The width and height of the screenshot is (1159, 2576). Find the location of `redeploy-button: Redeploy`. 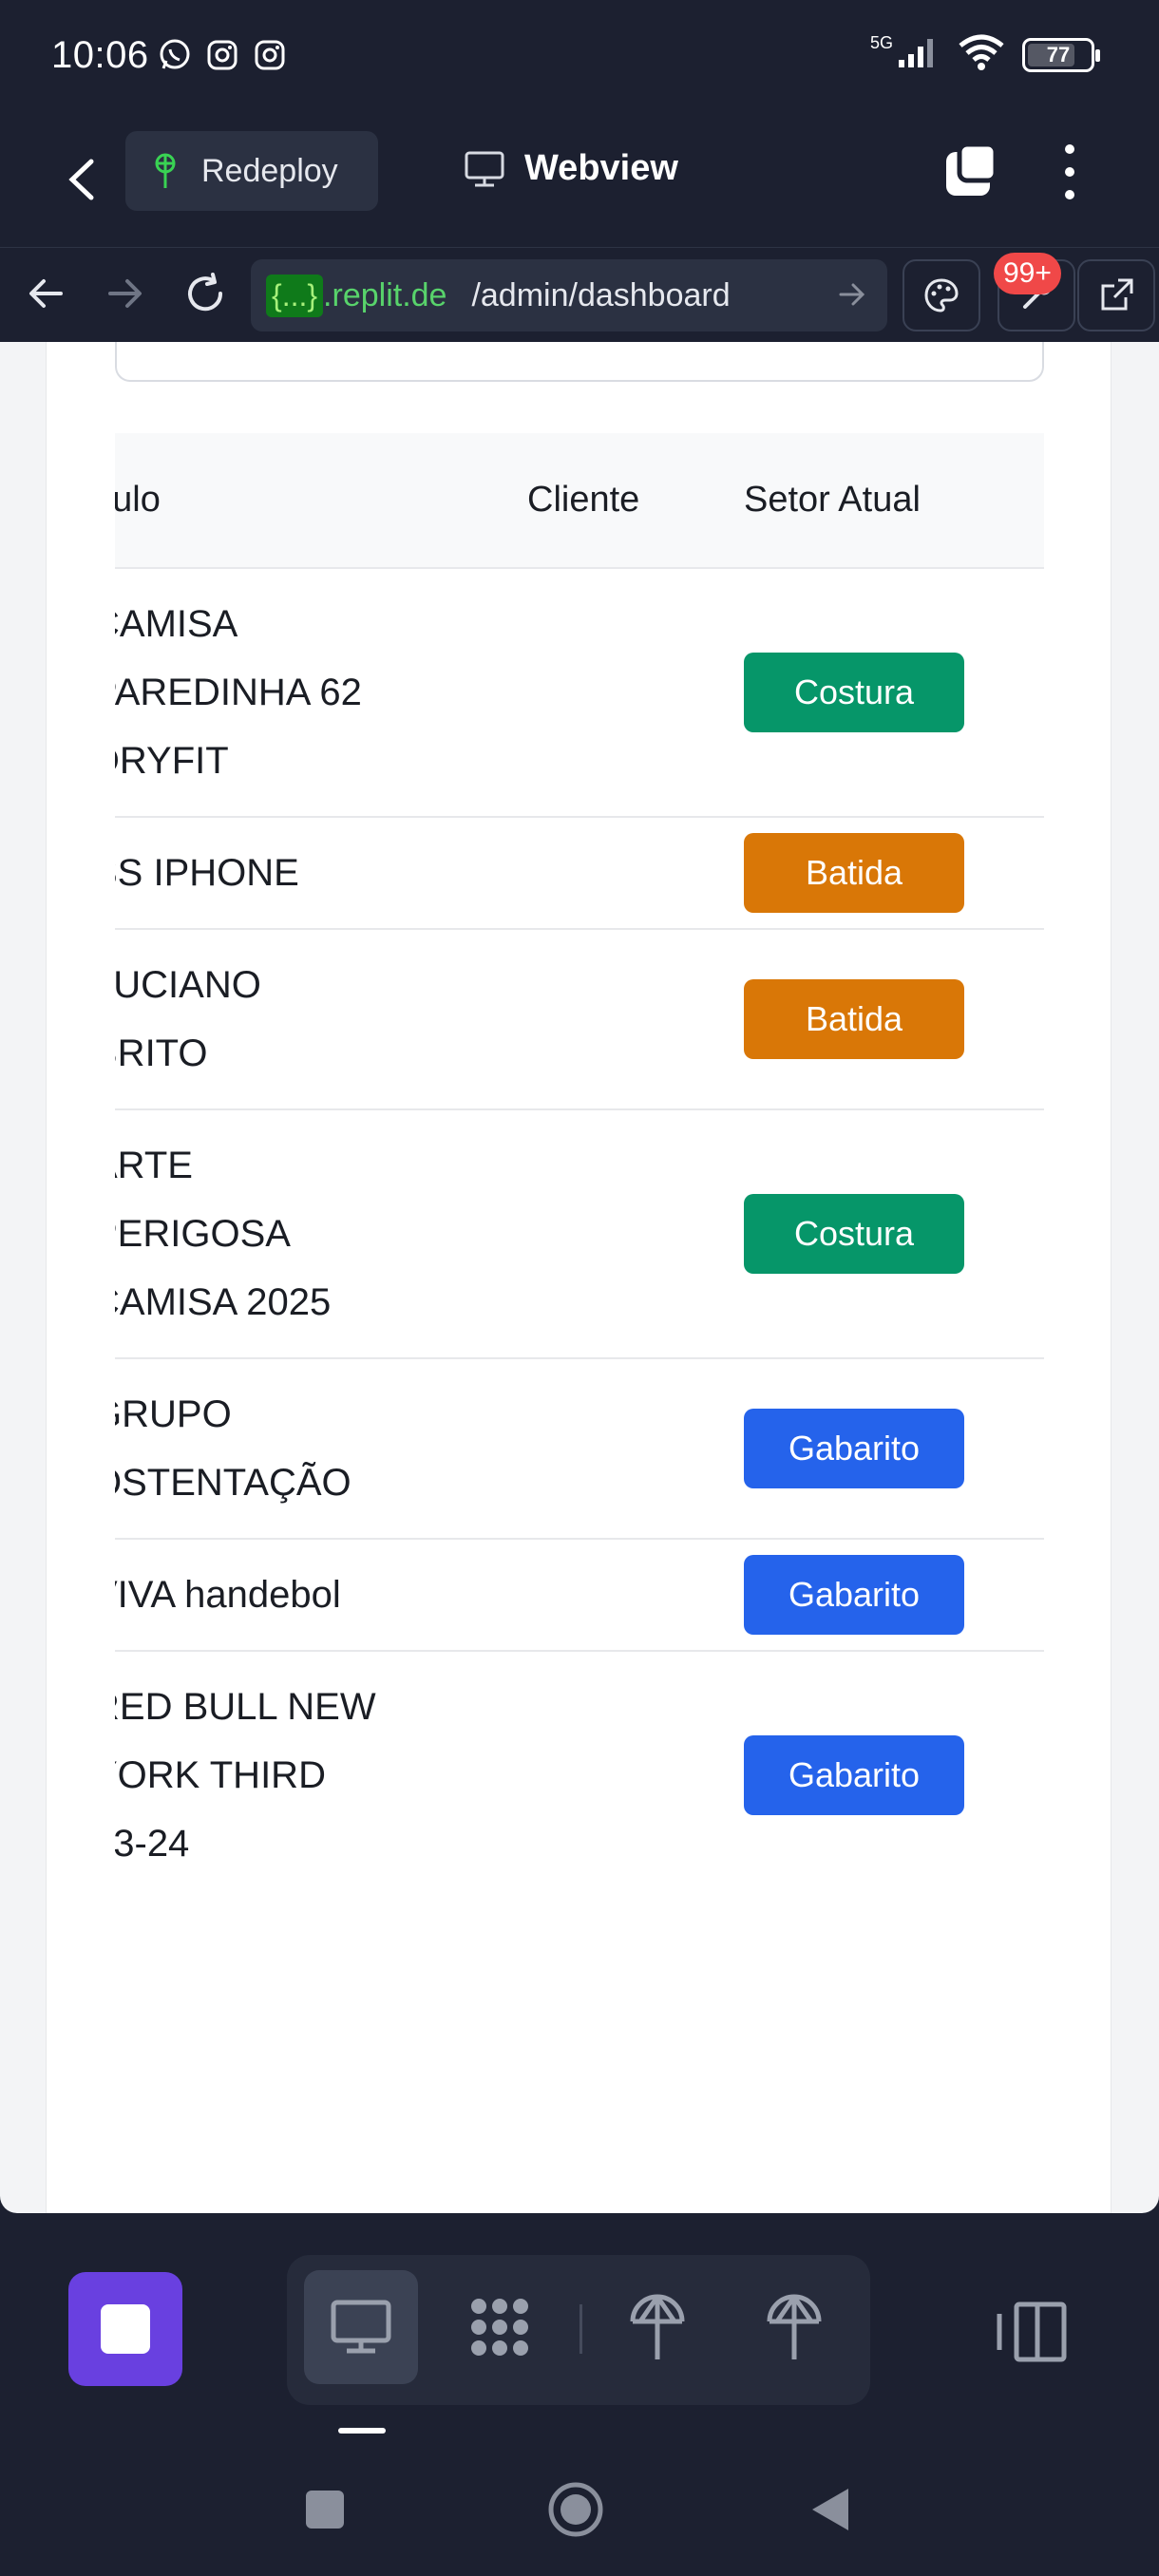

redeploy-button: Redeploy is located at coordinates (251, 171).